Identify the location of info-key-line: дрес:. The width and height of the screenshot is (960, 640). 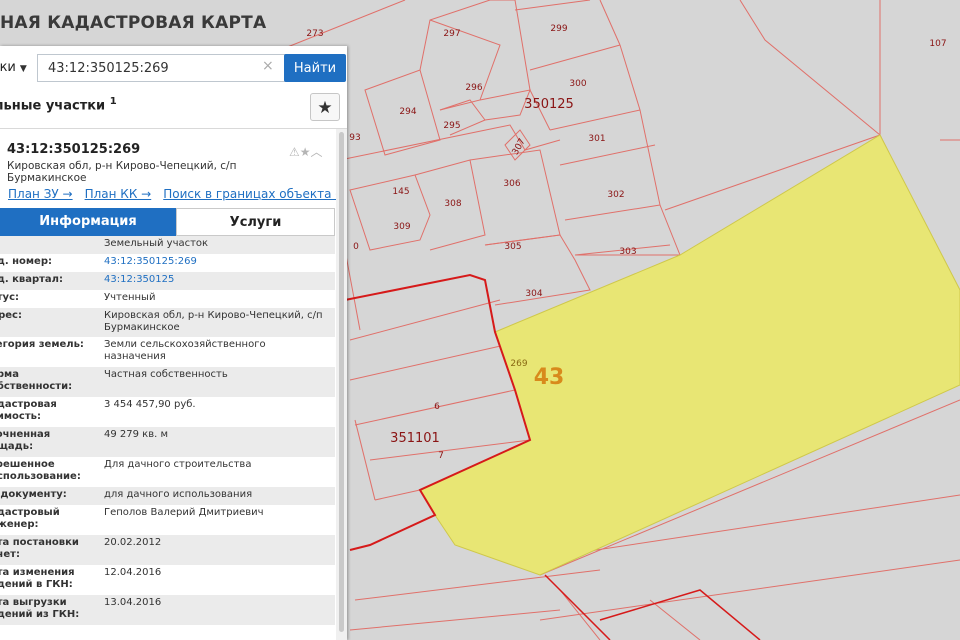
(11, 315).